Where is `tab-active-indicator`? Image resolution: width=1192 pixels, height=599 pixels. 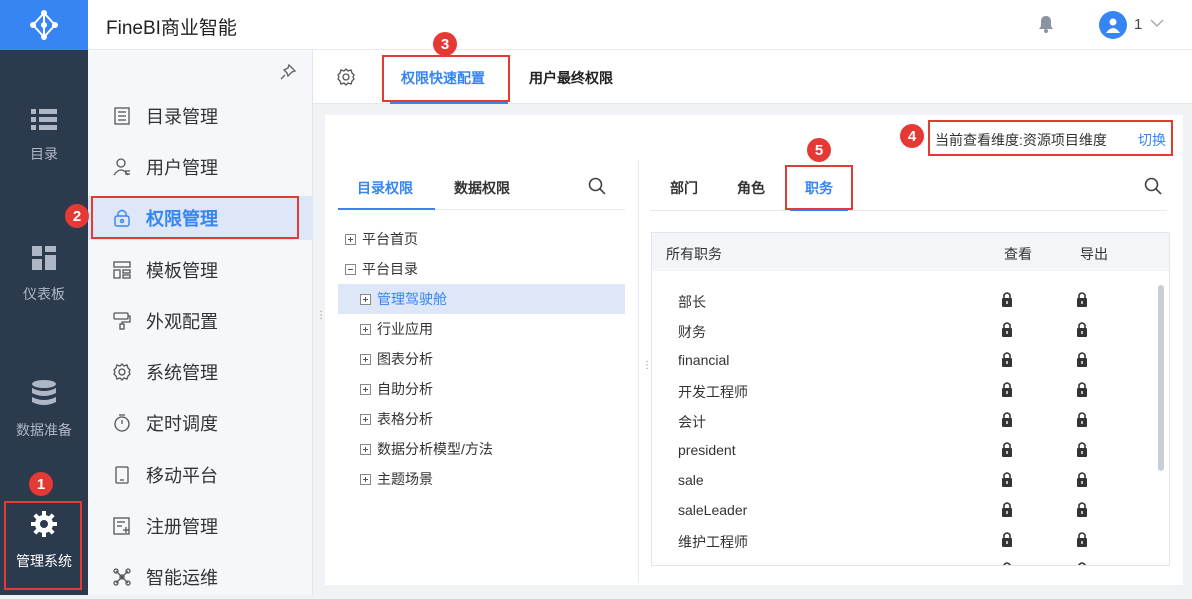
tab-active-indicator is located at coordinates (449, 103).